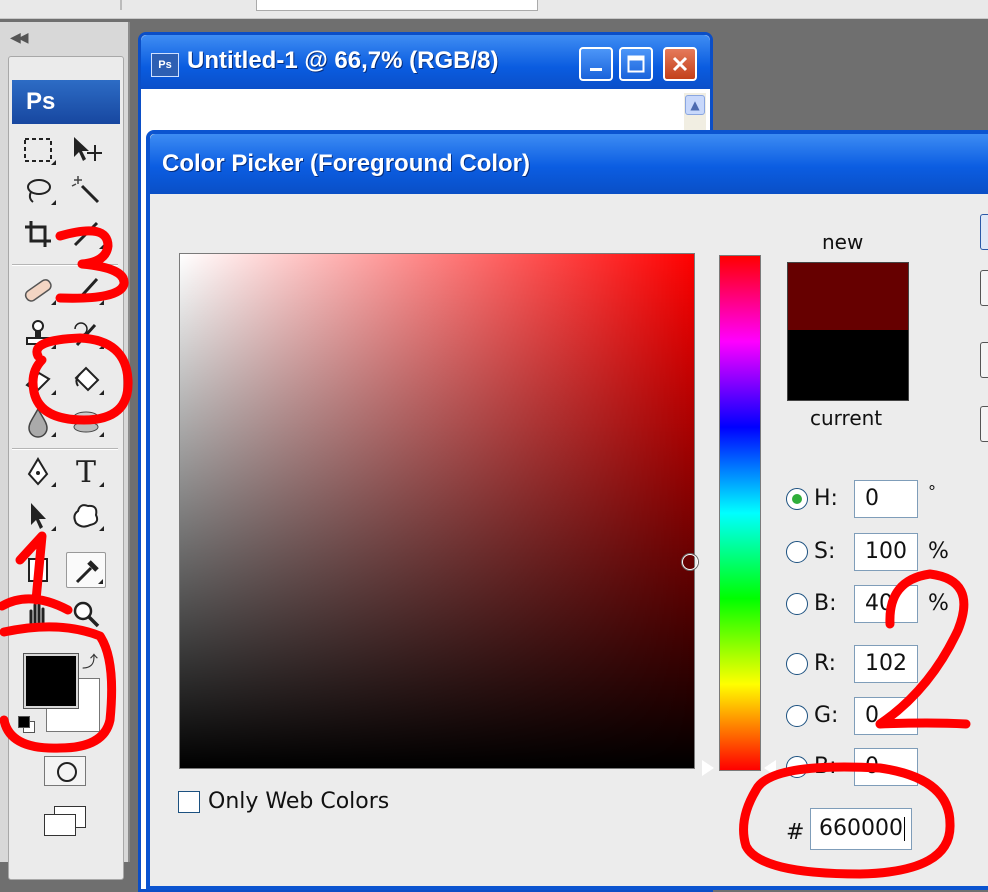 This screenshot has width=988, height=892. I want to click on blue-row: B: 0, so click(886, 768).